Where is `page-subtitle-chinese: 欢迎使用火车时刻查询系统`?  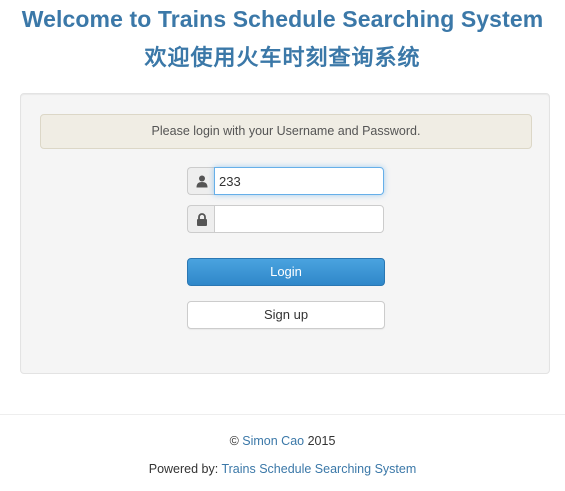 page-subtitle-chinese: 欢迎使用火车时刻查询系统 is located at coordinates (282, 58).